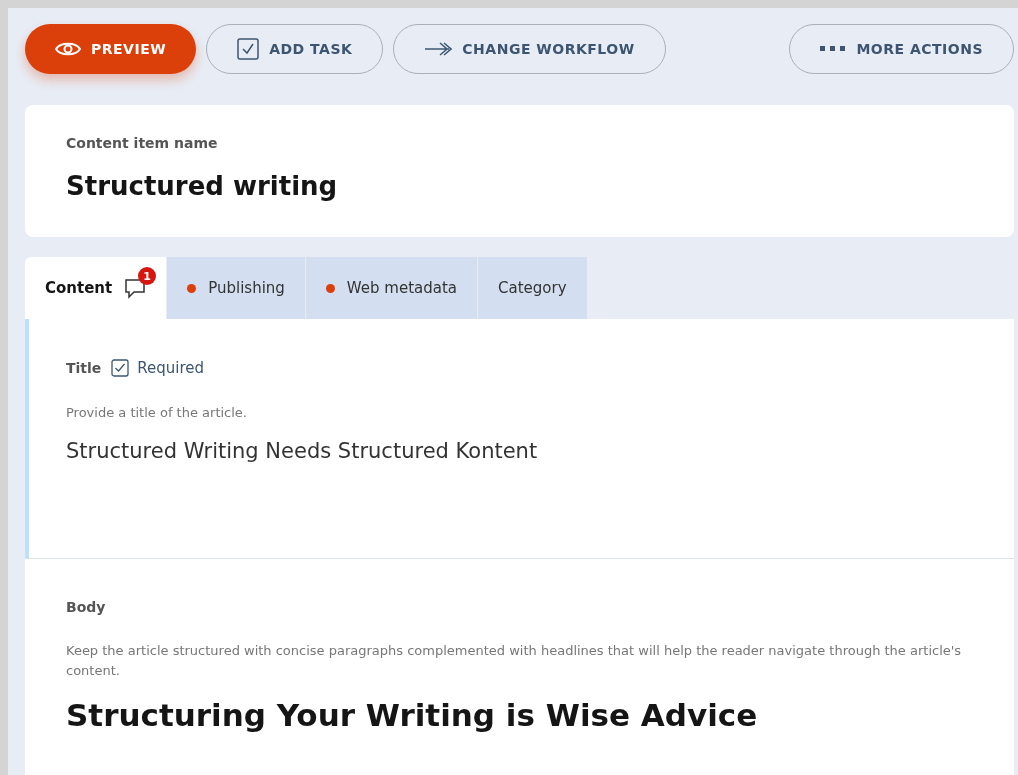 The width and height of the screenshot is (1018, 775). Describe the element at coordinates (246, 288) in the screenshot. I see `tab-label: Publishing` at that location.